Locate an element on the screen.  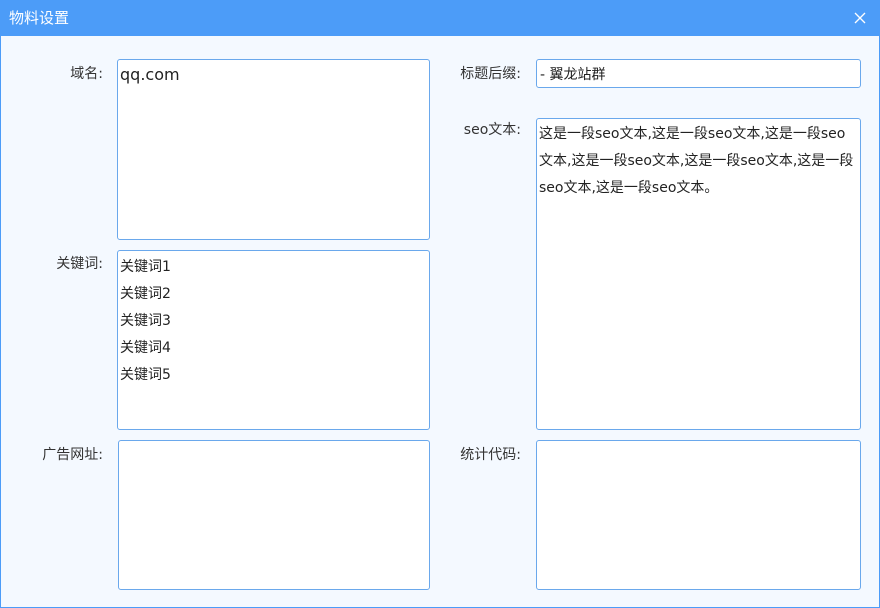
title-suffix-input is located at coordinates (698, 73).